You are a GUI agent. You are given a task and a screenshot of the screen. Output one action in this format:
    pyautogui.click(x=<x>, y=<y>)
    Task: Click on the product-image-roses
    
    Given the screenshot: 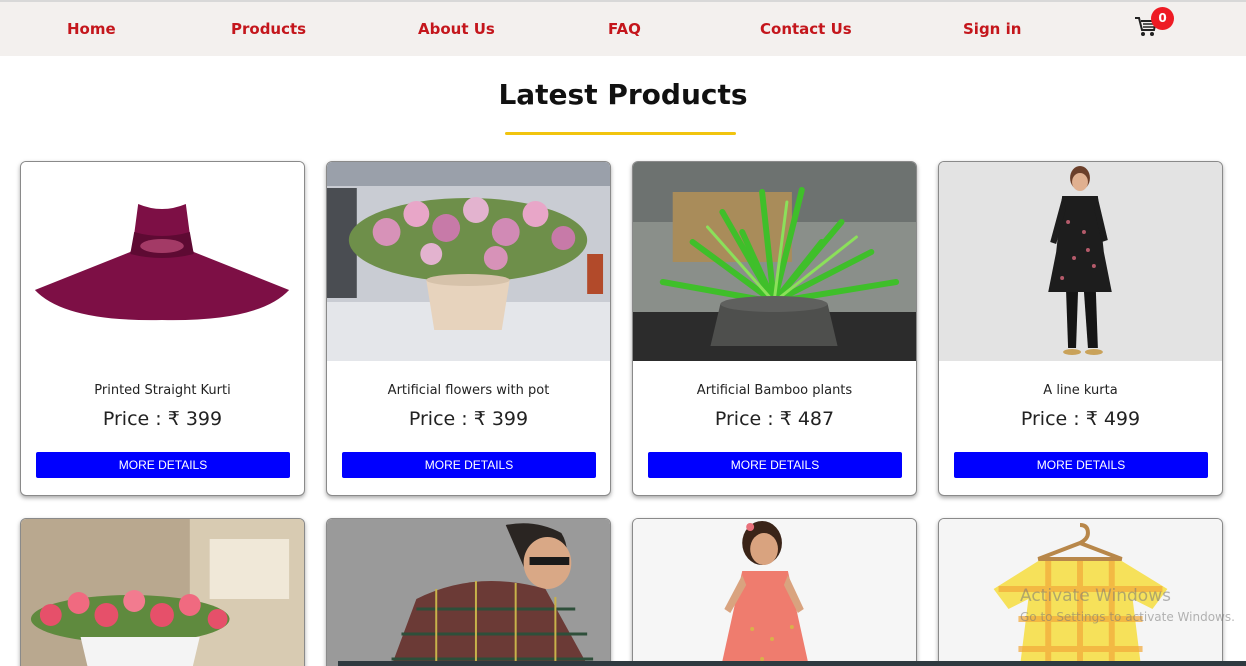 What is the action you would take?
    pyautogui.click(x=162, y=592)
    